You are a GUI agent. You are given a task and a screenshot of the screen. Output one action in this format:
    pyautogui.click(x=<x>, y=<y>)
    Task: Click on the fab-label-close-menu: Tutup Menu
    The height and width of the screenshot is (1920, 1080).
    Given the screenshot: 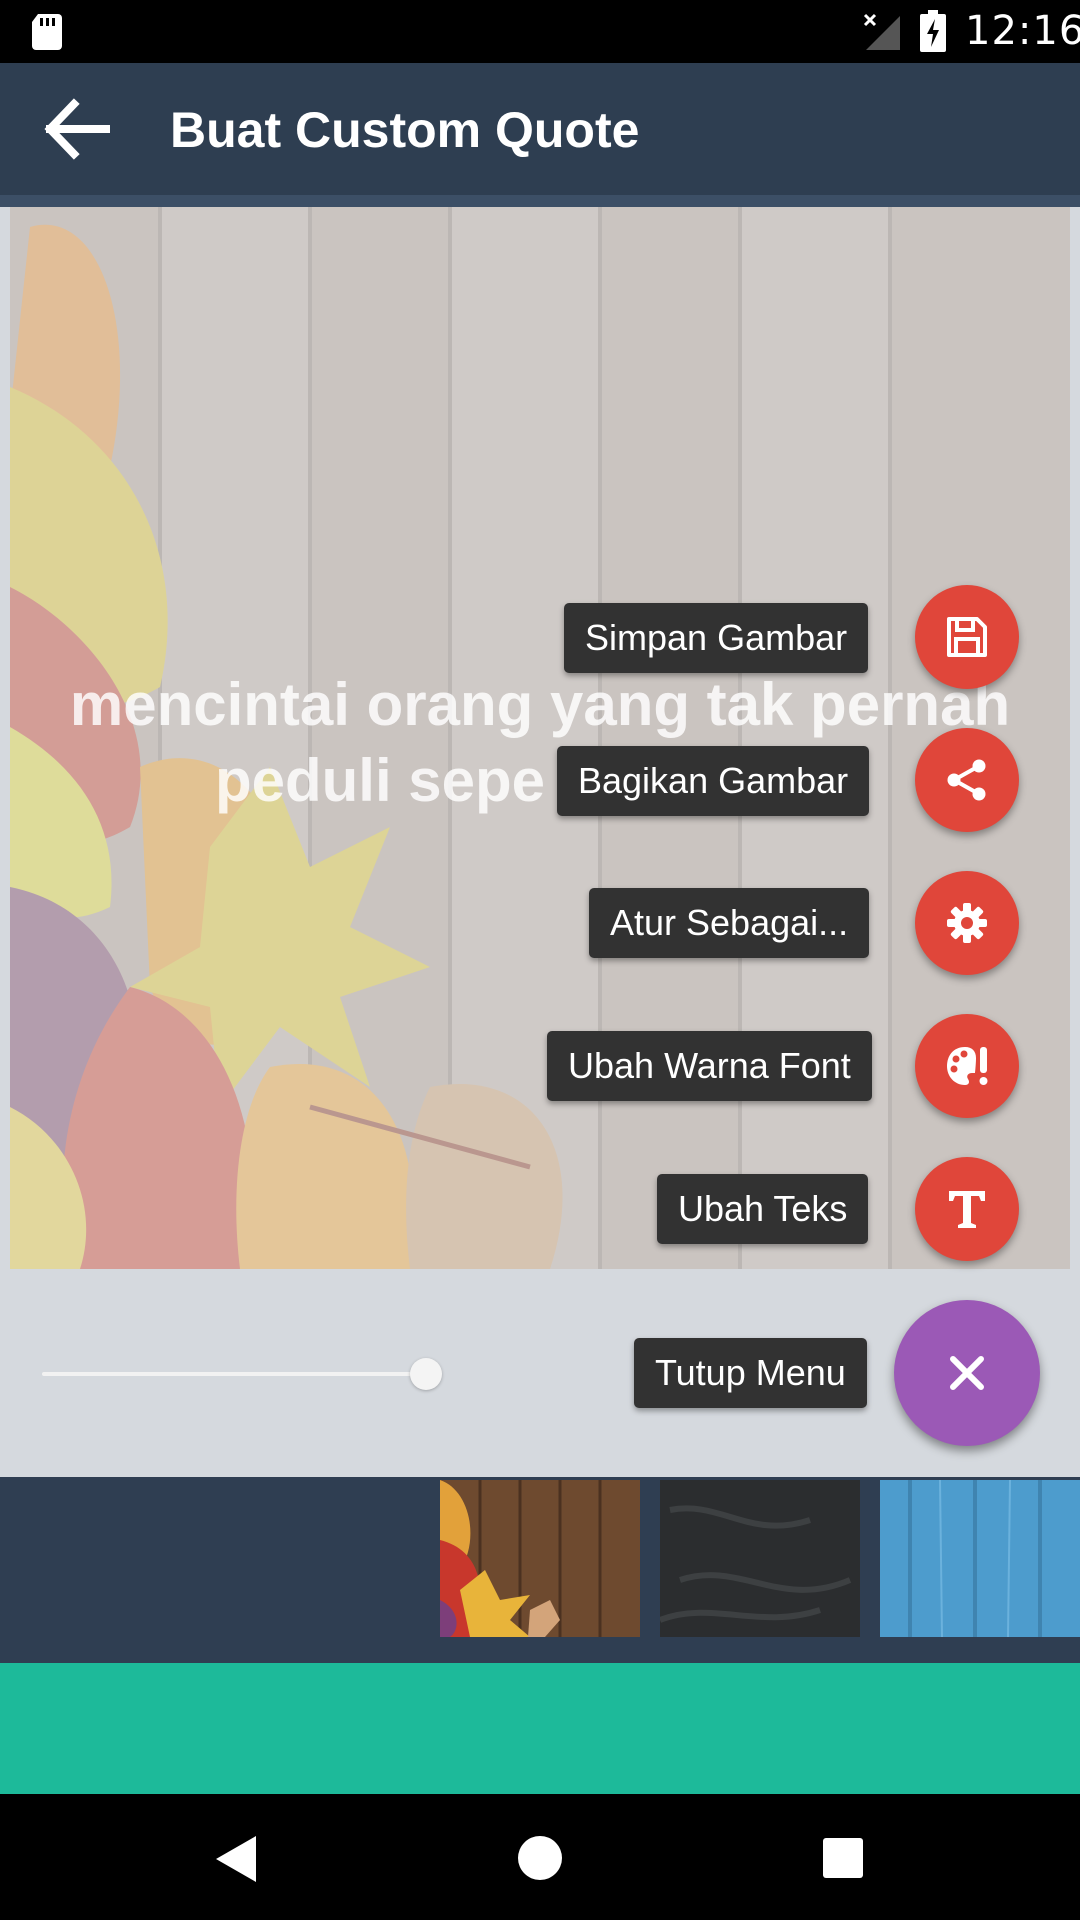 What is the action you would take?
    pyautogui.click(x=750, y=1373)
    